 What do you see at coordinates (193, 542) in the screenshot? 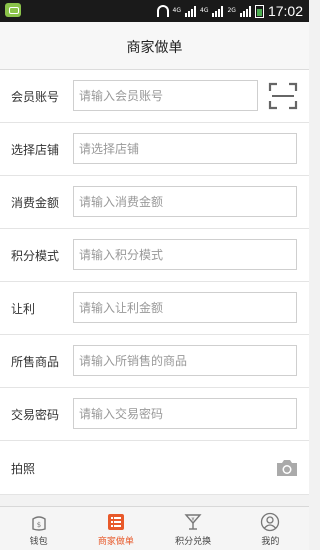
I see `tab-points-exchange-label: 积分兑换` at bounding box center [193, 542].